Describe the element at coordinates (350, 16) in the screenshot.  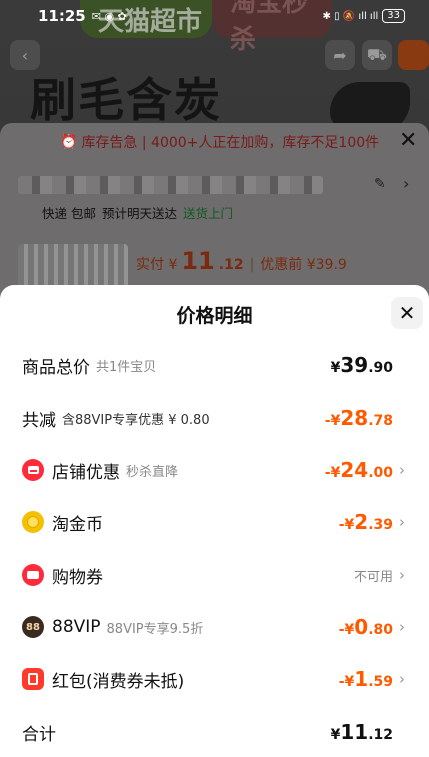
I see `signal-icons: ✱ ▯ 🔕 ıll ıll` at that location.